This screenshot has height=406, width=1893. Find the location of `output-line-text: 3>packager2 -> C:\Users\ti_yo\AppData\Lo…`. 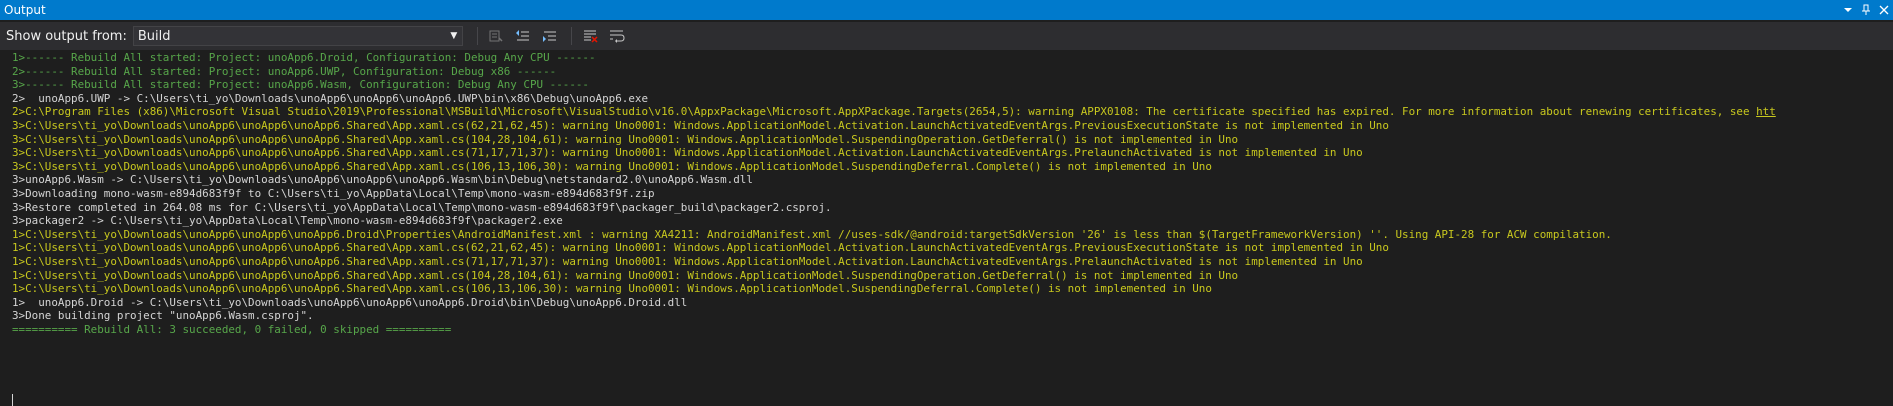

output-line-text: 3>packager2 -> C:\Users\ti_yo\AppData\Lo… is located at coordinates (287, 221).